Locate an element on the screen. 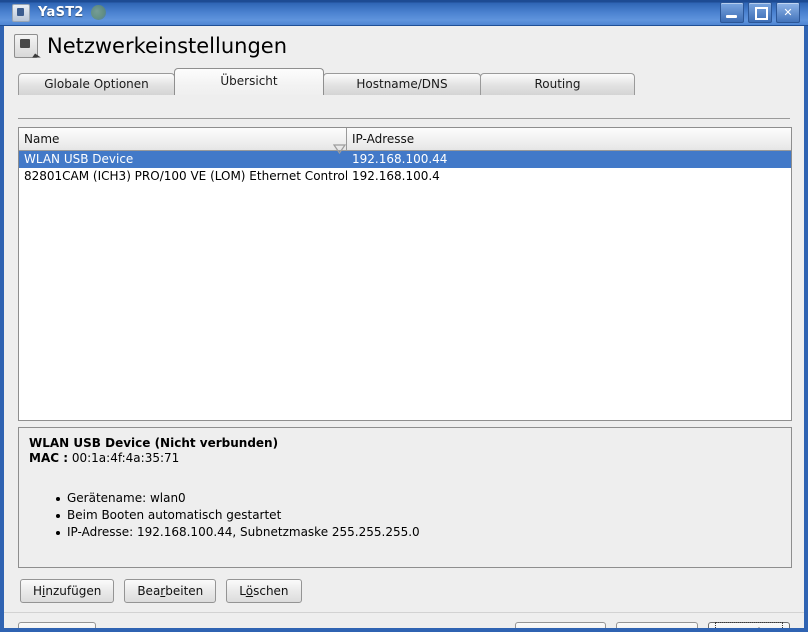 The height and width of the screenshot is (632, 808). window-controls: ✕ is located at coordinates (760, 12).